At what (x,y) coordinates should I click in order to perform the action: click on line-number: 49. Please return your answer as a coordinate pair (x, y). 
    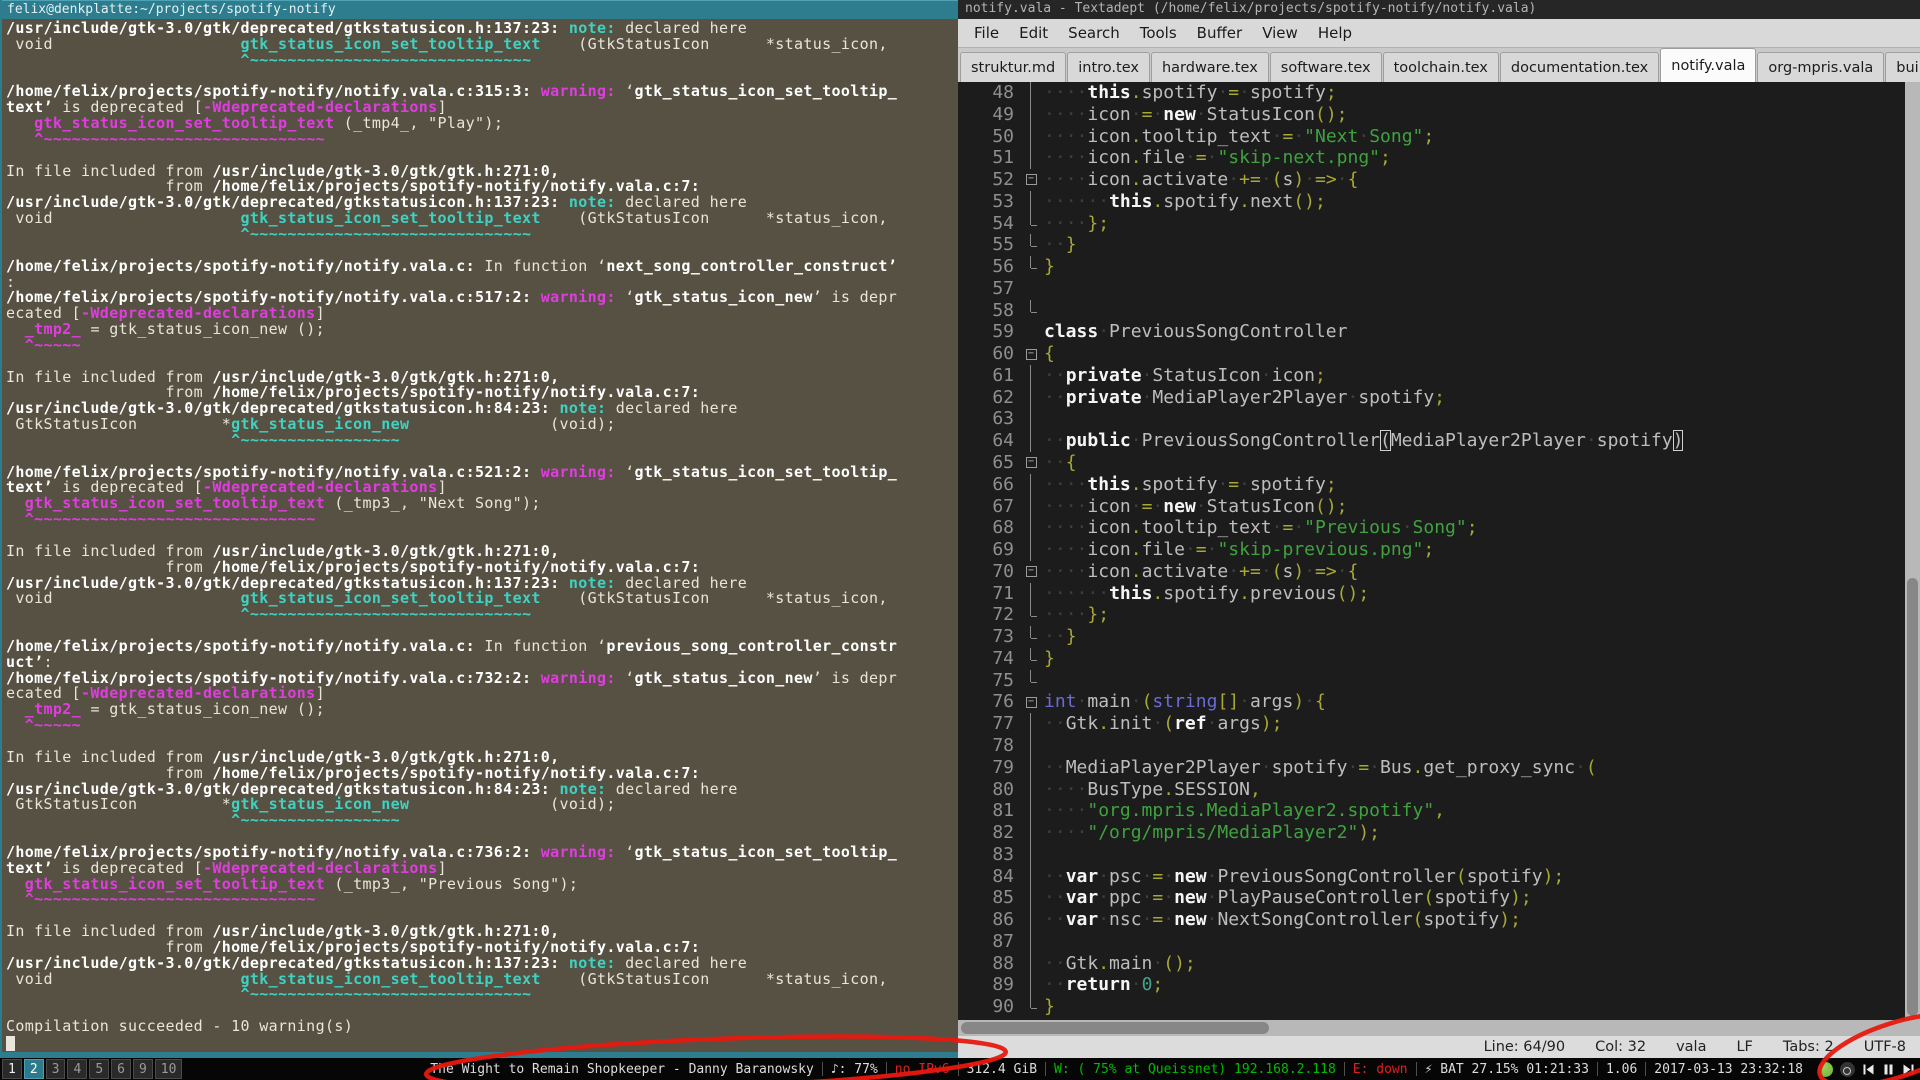
    Looking at the image, I should click on (1003, 114).